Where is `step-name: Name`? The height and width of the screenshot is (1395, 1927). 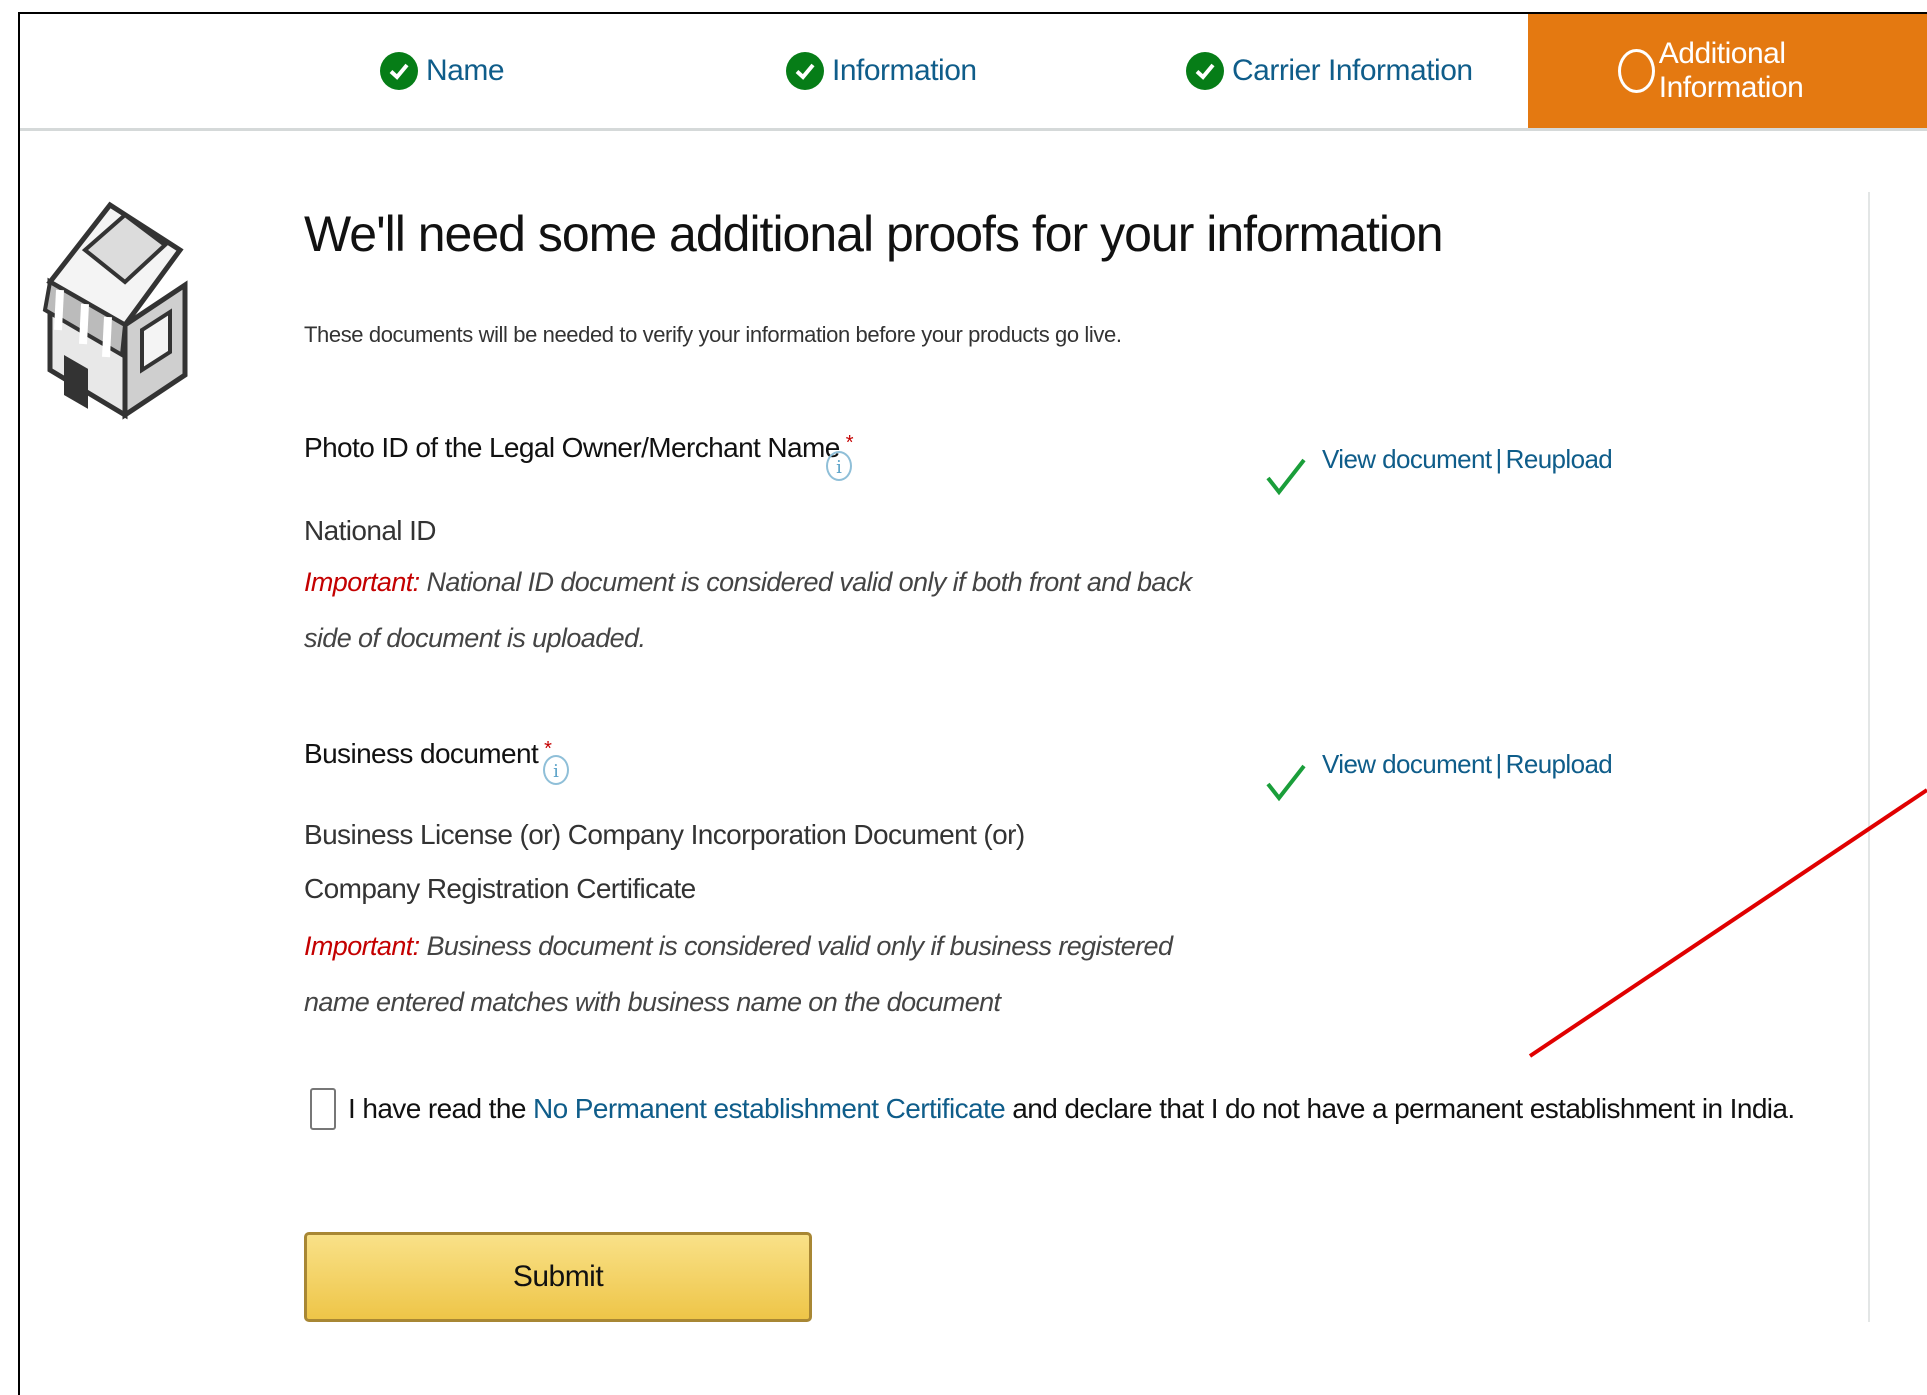 step-name: Name is located at coordinates (442, 71).